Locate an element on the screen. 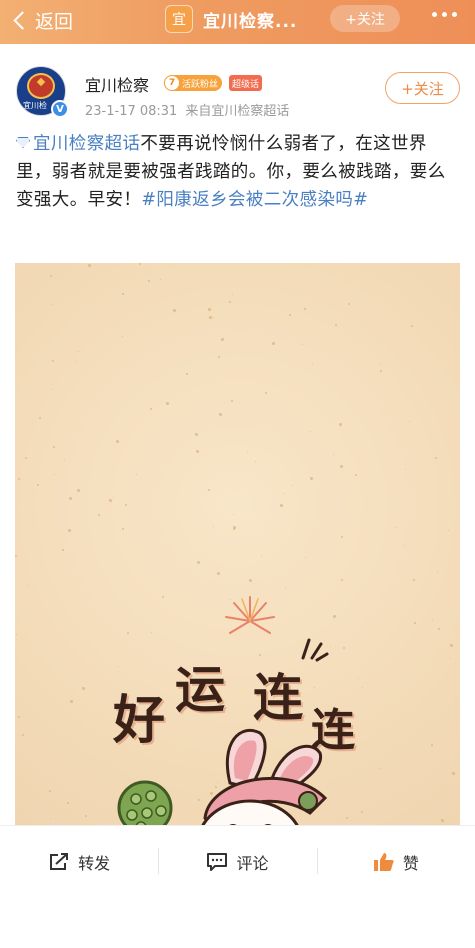  post-meta: 23-1-17 08:31 来自宜川检察超话 is located at coordinates (187, 109).